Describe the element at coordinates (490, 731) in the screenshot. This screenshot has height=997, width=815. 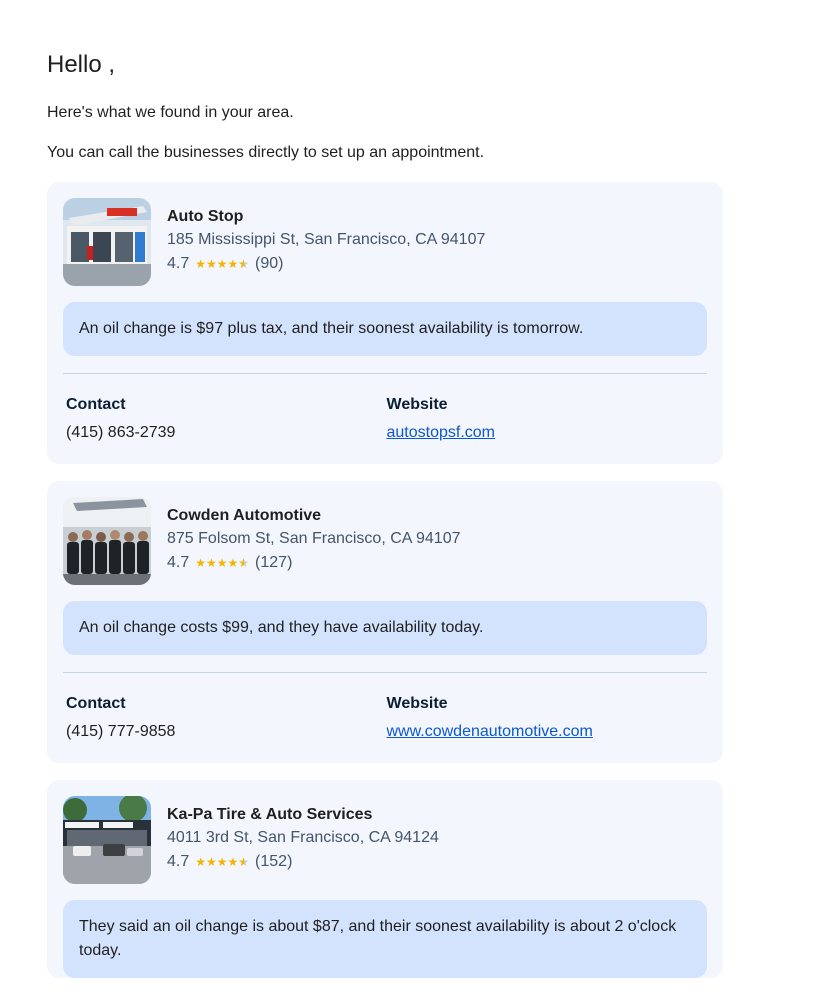
I see `website-link: www.cowdenautomotive.com` at that location.